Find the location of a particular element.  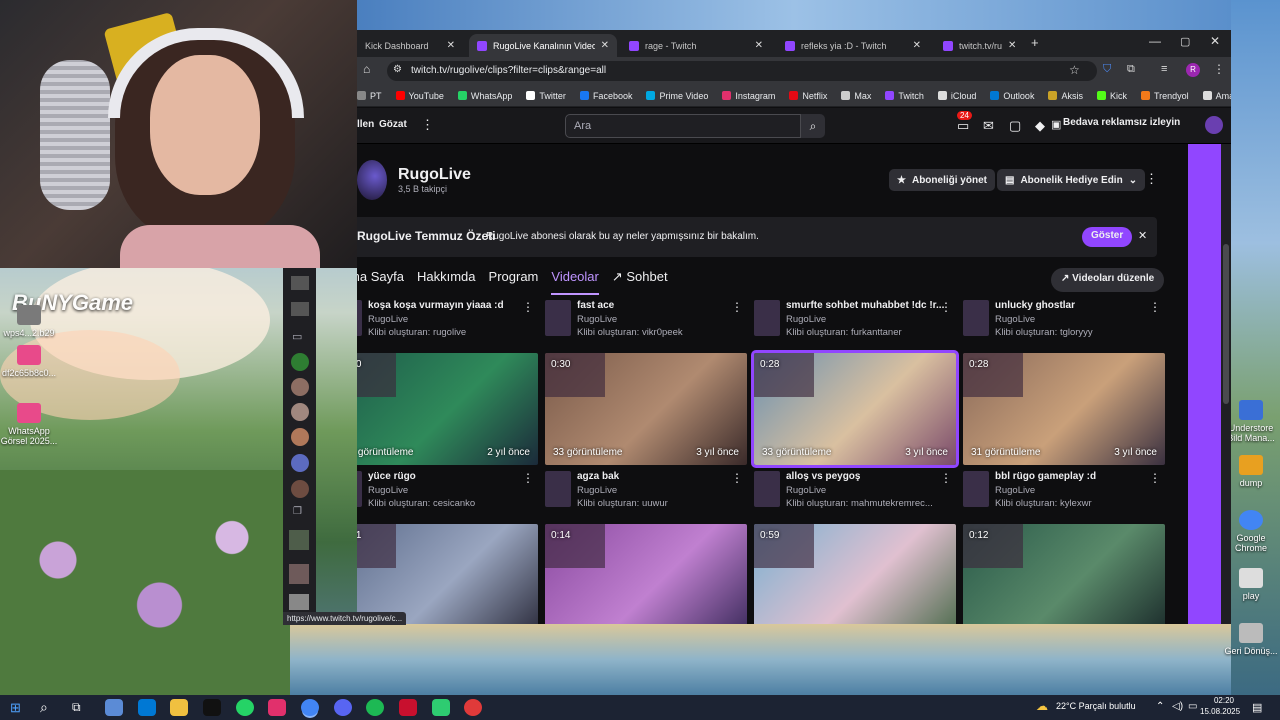

browser-menu-icon: ⋮ is located at coordinates (1219, 69).